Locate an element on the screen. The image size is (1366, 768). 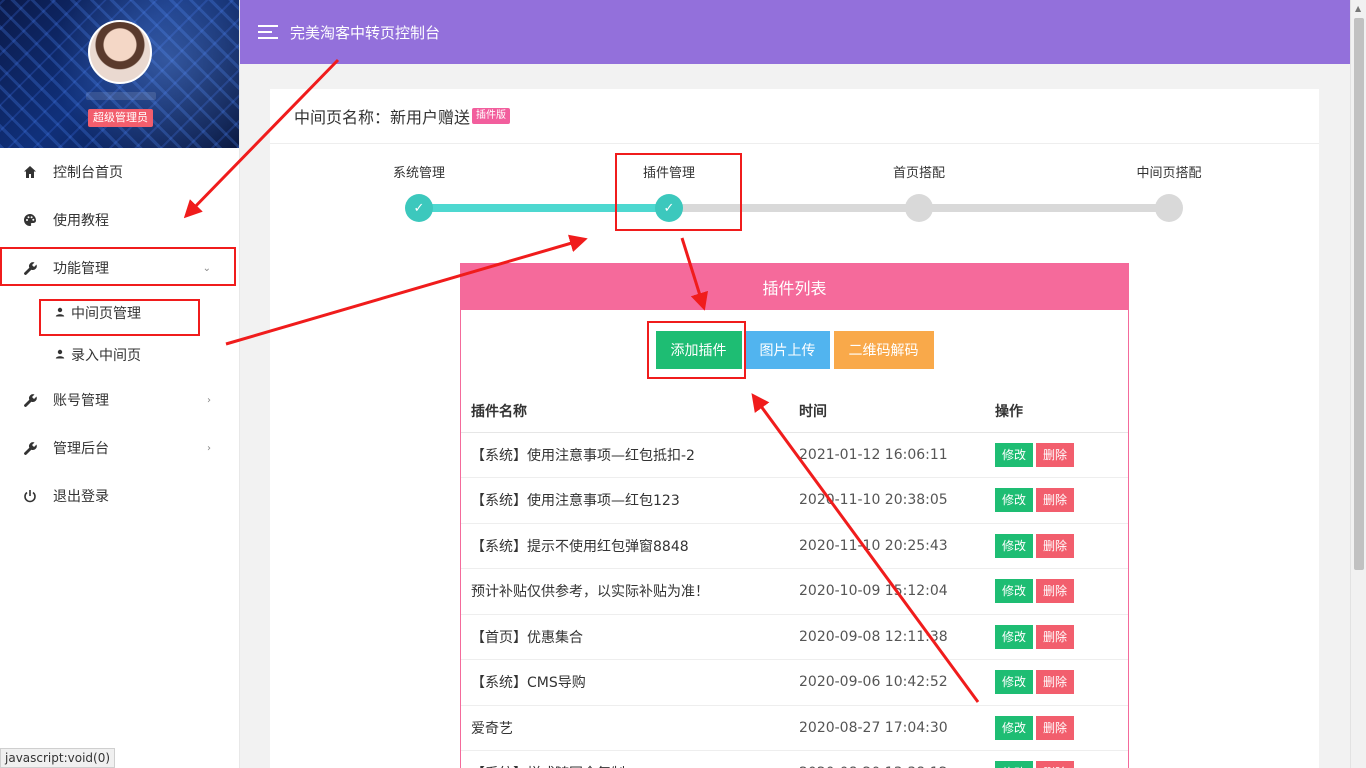
step-label-plugin: 插件管理 is located at coordinates (669, 173).